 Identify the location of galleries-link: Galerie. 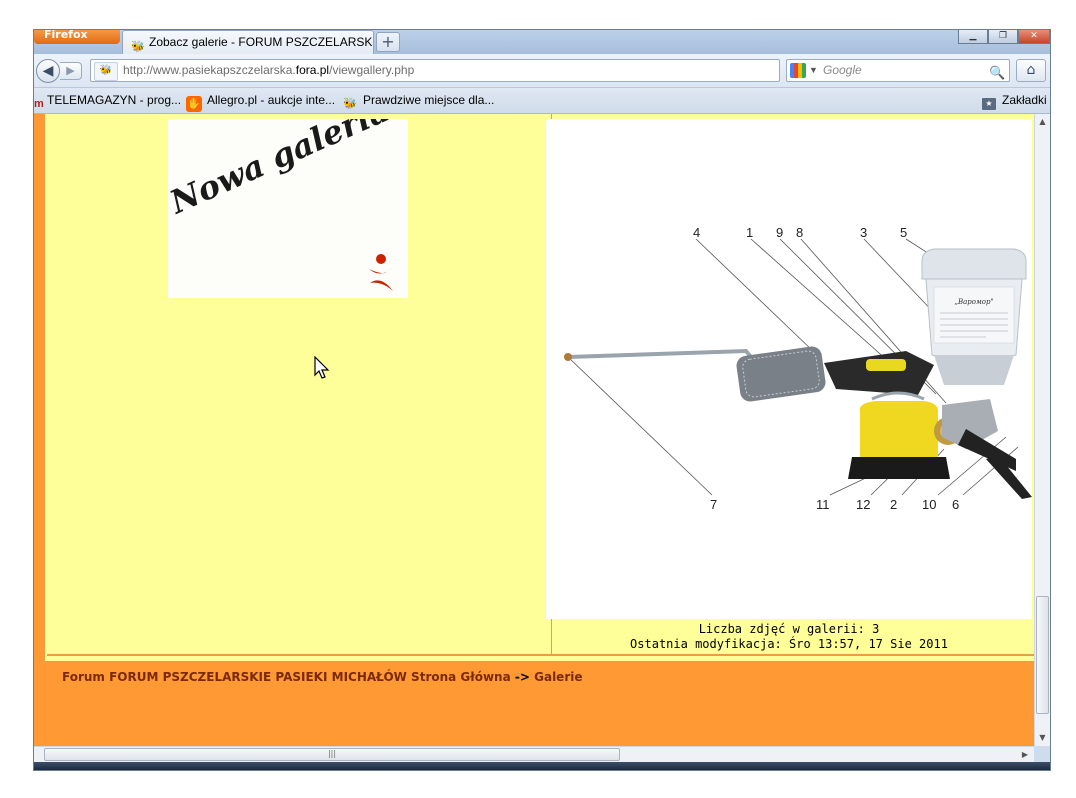
(558, 677).